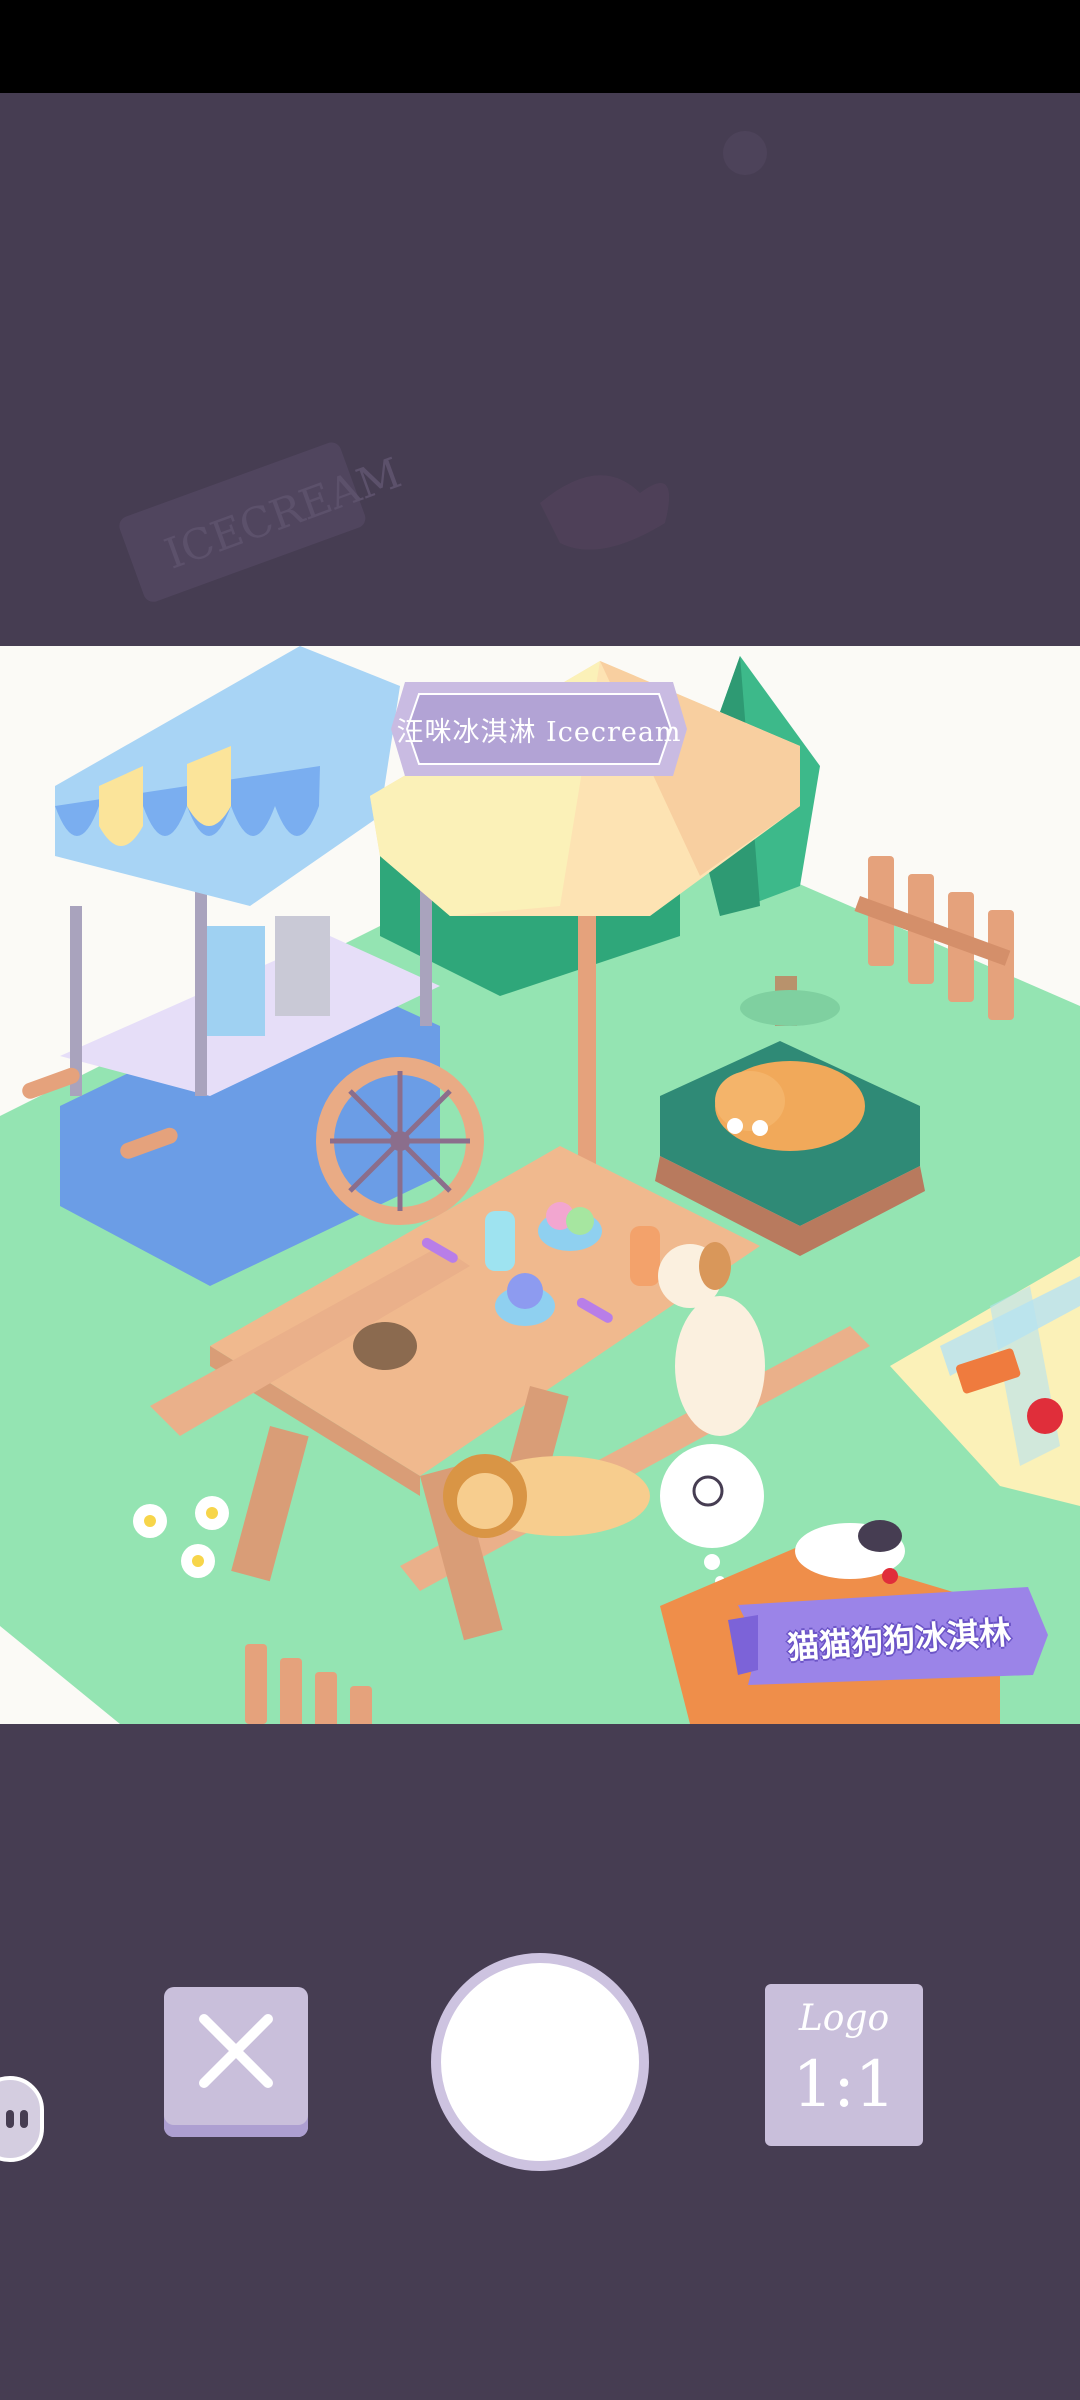 This screenshot has height=2400, width=1080. I want to click on shop-sign: 汪咪冰淇淋 Icecream, so click(539, 729).